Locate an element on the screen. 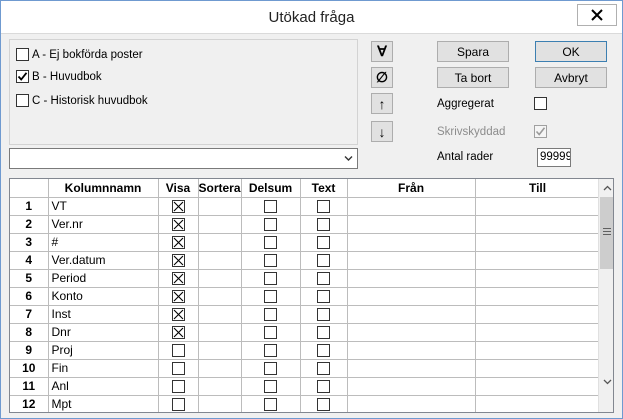 This screenshot has height=419, width=623. table-row: 5 Period is located at coordinates (305, 278).